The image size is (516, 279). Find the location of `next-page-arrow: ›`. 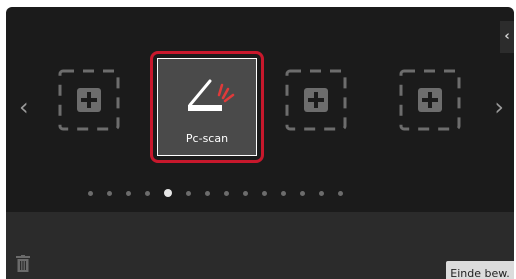

next-page-arrow: › is located at coordinates (499, 107).